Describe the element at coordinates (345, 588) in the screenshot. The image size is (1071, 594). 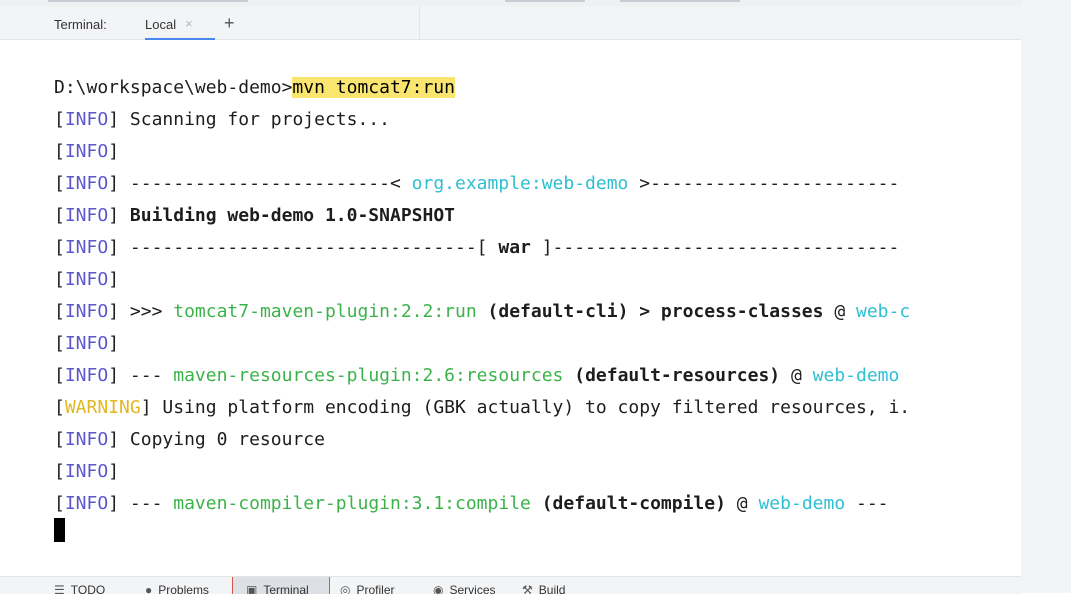
I see `profiler-icon: ◎` at that location.